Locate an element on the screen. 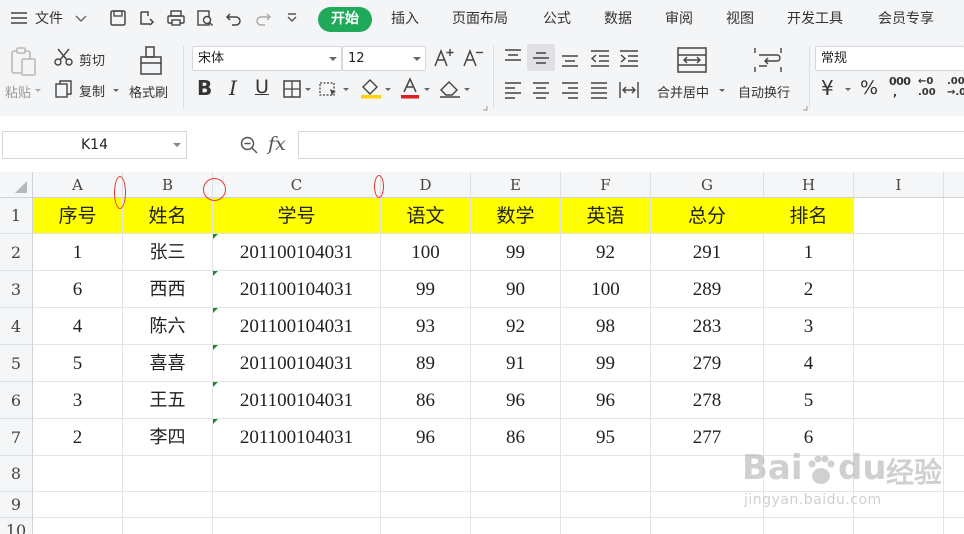 This screenshot has height=534, width=964. cell-i3 is located at coordinates (899, 289).